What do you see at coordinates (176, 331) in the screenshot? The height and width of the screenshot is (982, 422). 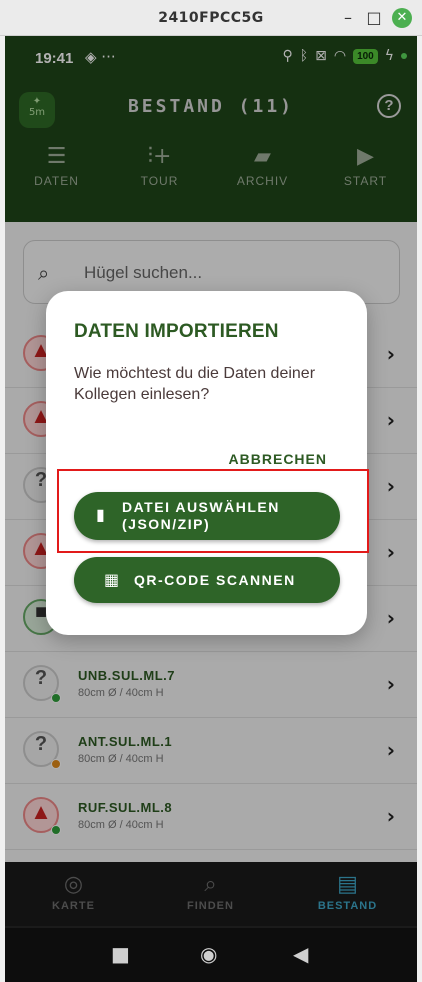 I see `dialog-title: DATEN IMPORTIEREN` at bounding box center [176, 331].